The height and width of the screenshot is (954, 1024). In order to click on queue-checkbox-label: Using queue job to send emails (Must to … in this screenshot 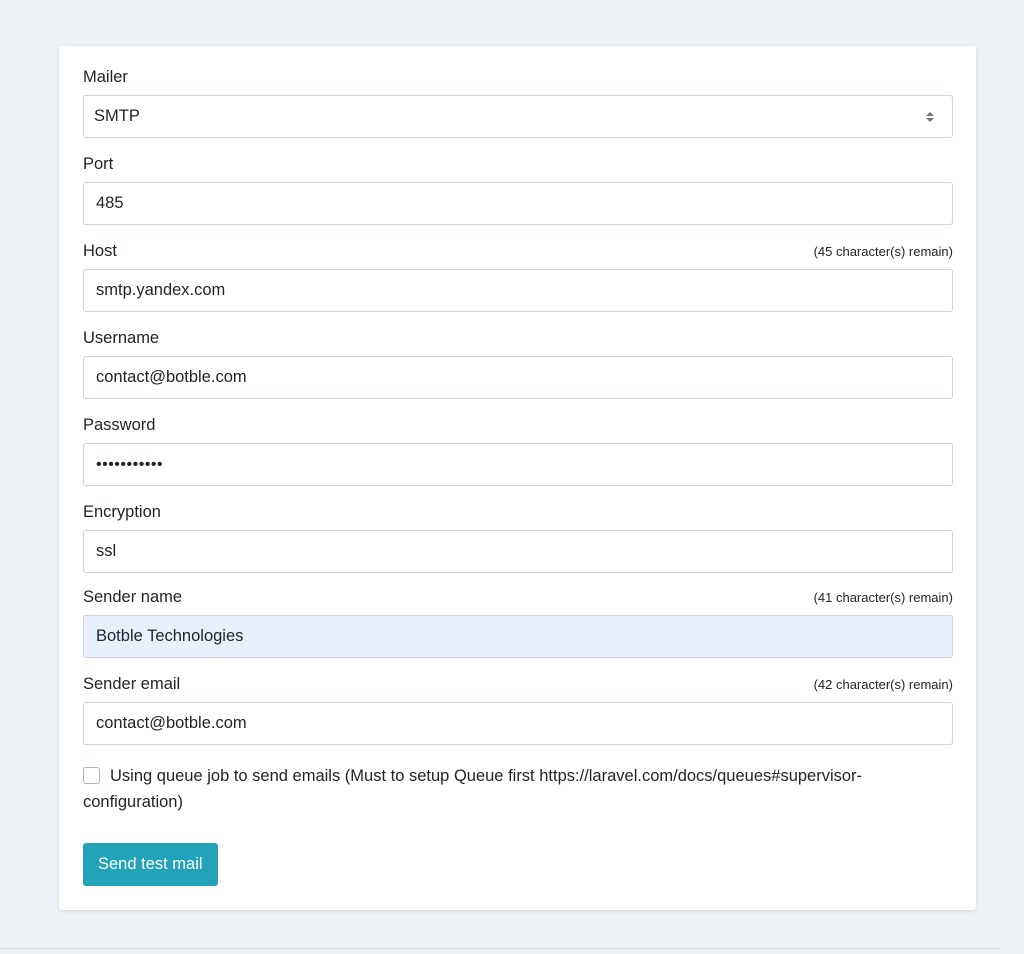, I will do `click(472, 789)`.